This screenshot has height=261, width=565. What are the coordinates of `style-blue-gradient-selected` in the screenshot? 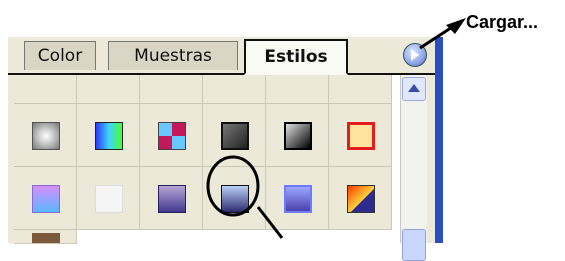 It's located at (235, 199).